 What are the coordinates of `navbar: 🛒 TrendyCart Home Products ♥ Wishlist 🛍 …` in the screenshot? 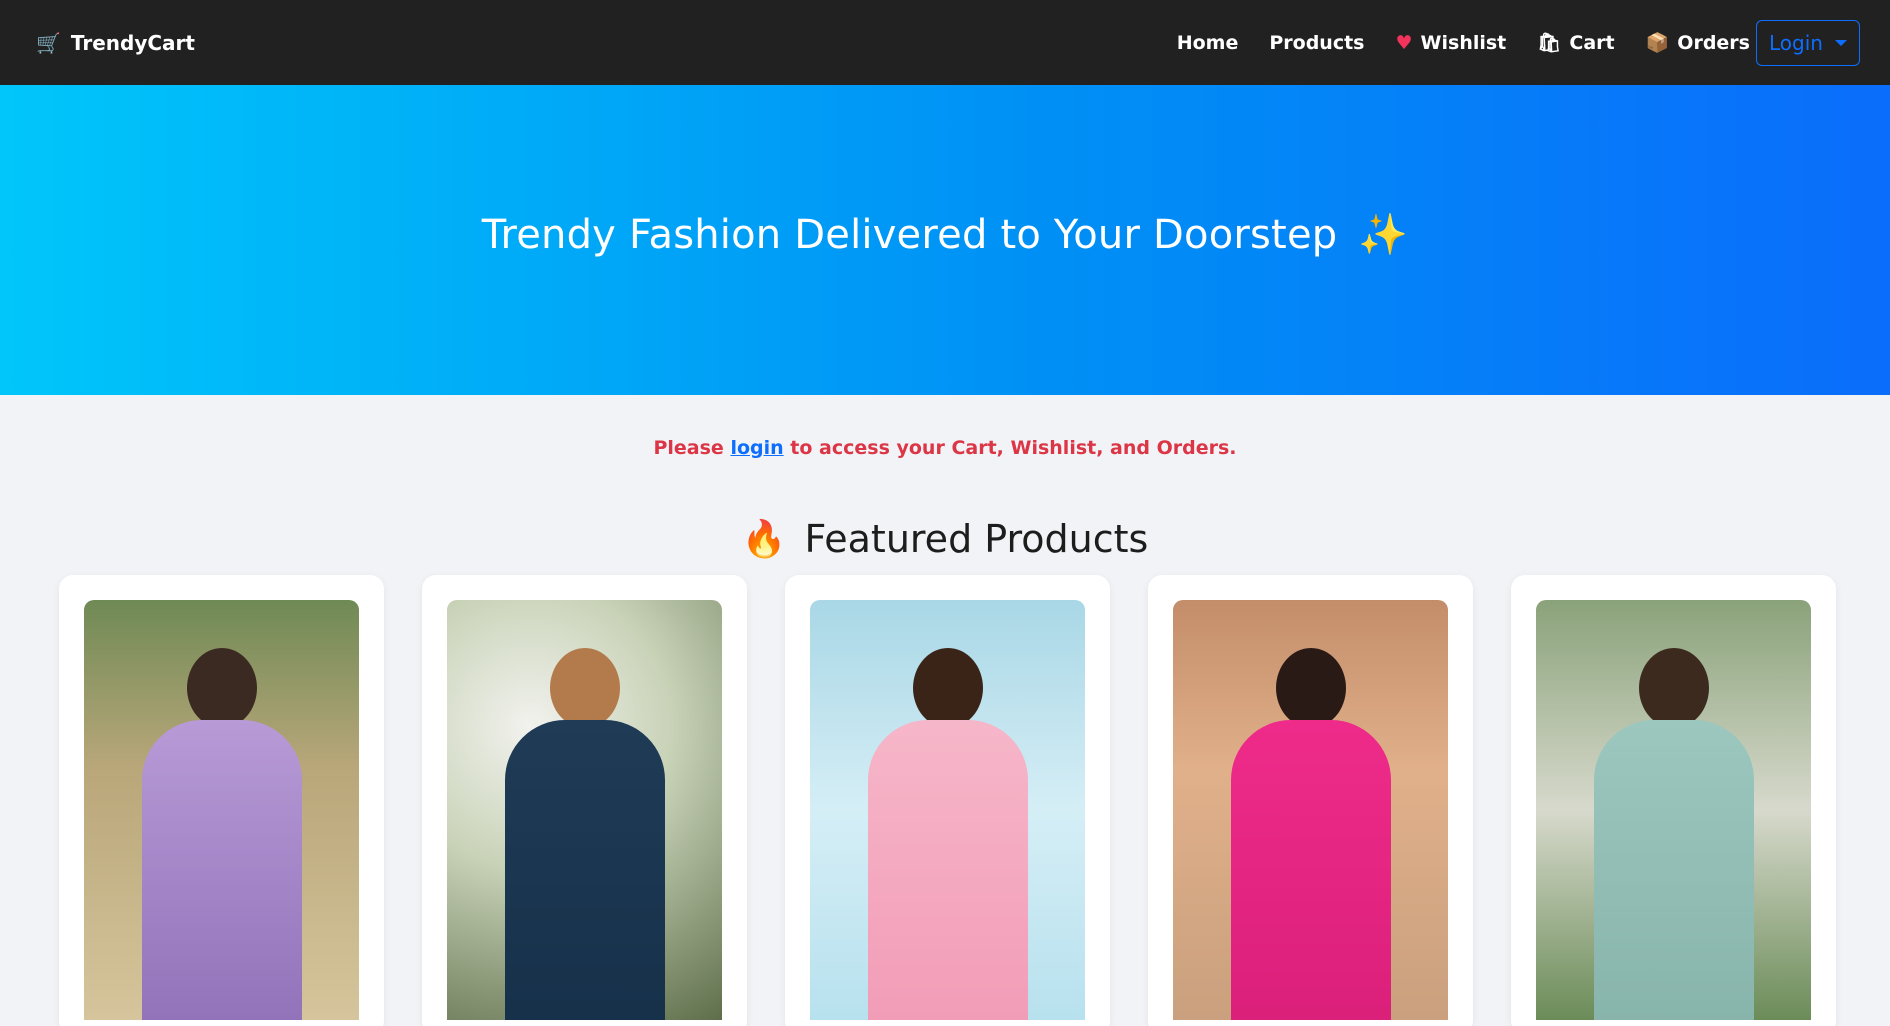 It's located at (945, 42).